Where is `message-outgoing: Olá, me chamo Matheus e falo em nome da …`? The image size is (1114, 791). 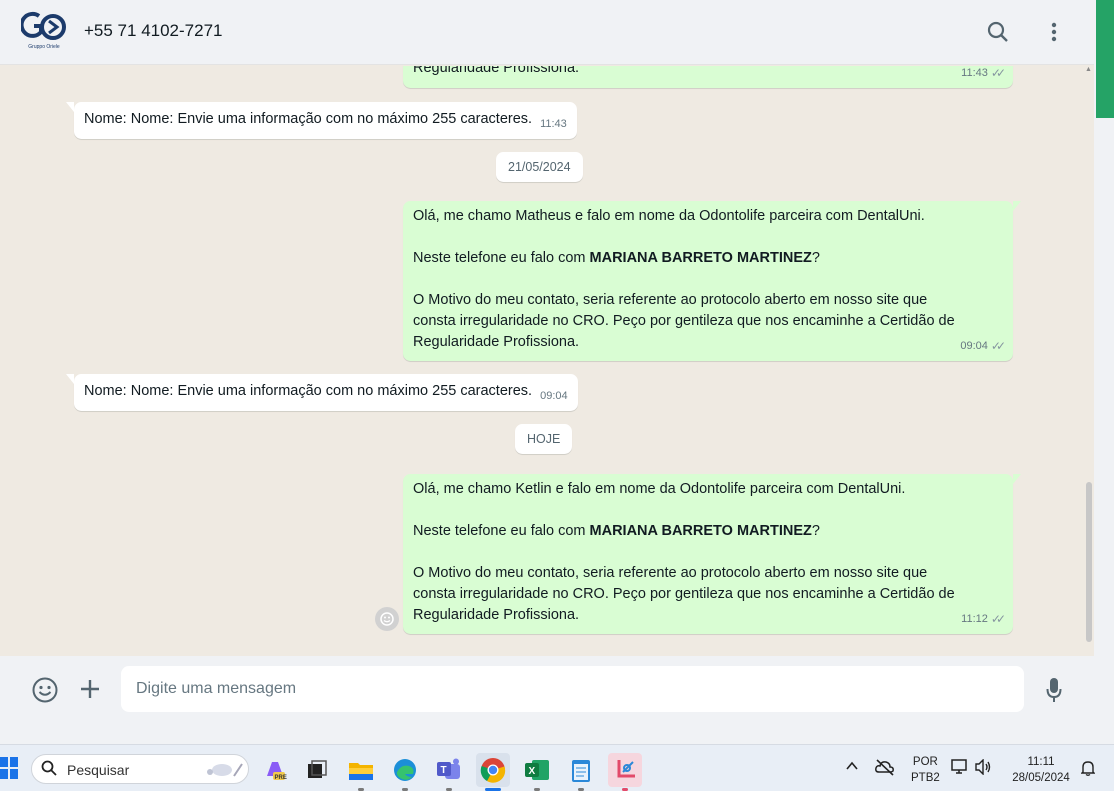 message-outgoing: Olá, me chamo Matheus e falo em nome da … is located at coordinates (712, 281).